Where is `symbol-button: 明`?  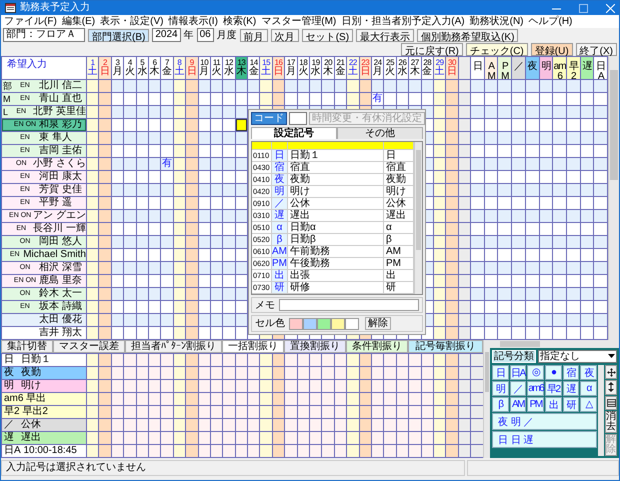 symbol-button: 明 is located at coordinates (500, 388).